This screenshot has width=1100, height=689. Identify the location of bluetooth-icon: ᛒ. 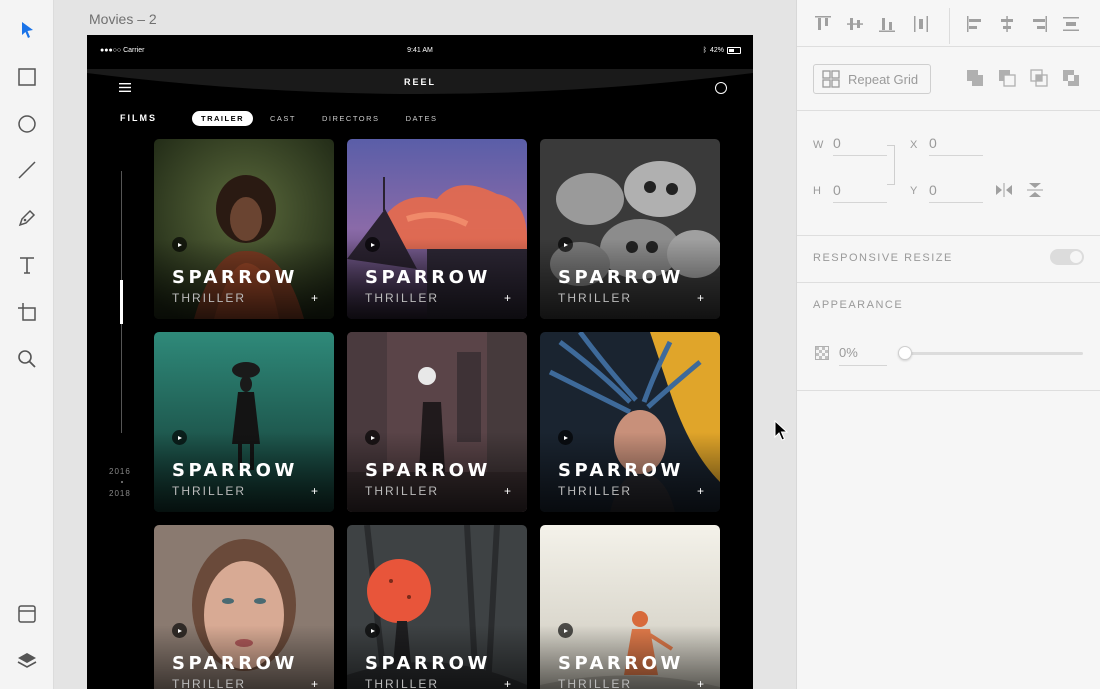
(704, 50).